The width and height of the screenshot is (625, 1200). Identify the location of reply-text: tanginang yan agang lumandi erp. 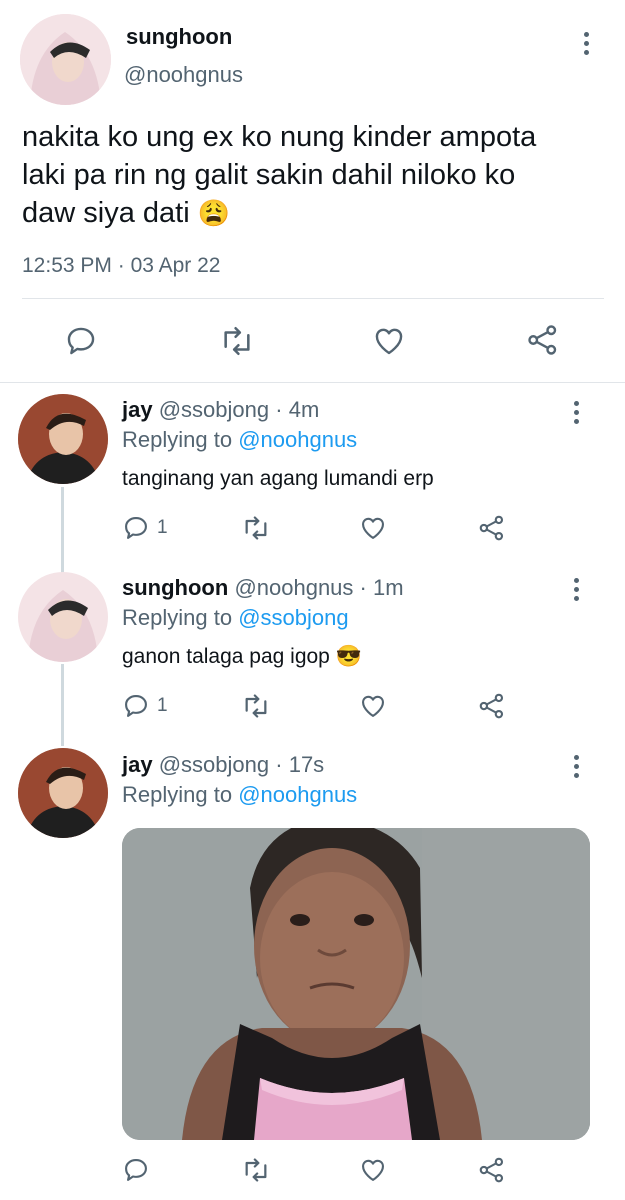
(278, 478).